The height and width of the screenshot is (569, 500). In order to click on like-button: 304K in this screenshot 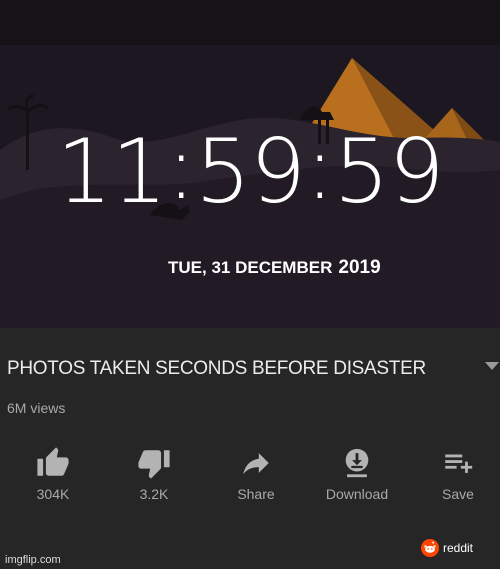, I will do `click(53, 474)`.